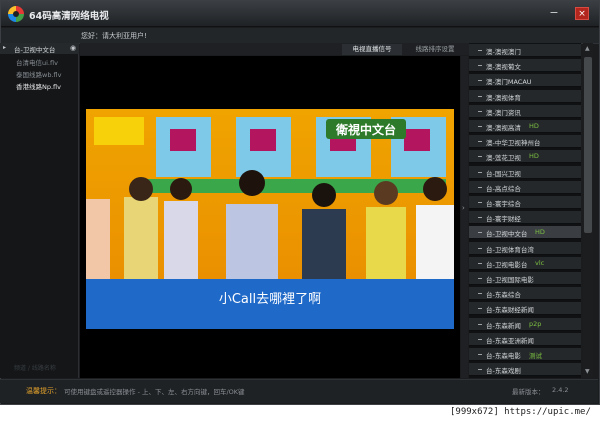  Describe the element at coordinates (365, 129) in the screenshot. I see `channel-logo: 衛視中文台` at that location.